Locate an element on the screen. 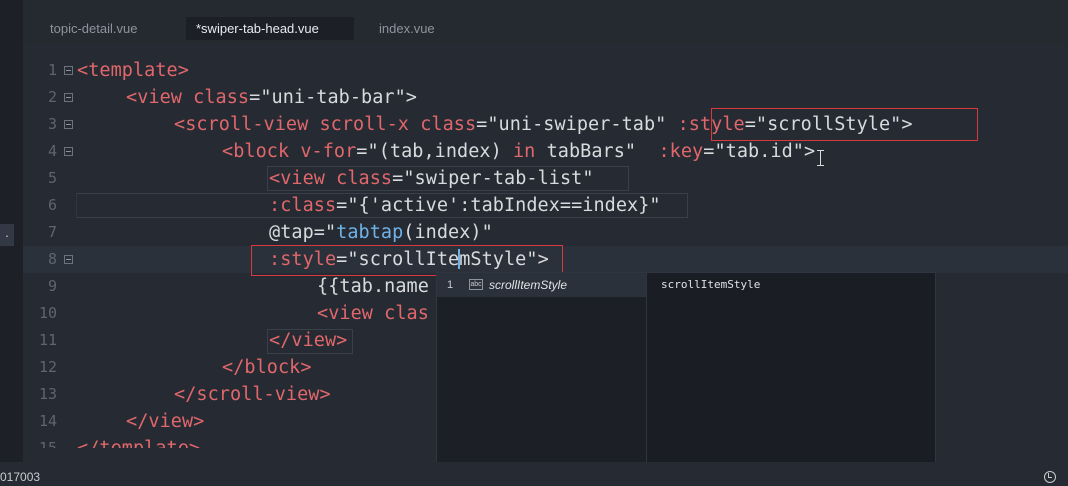 The width and height of the screenshot is (1068, 486). line-number: 5 is located at coordinates (52, 178).